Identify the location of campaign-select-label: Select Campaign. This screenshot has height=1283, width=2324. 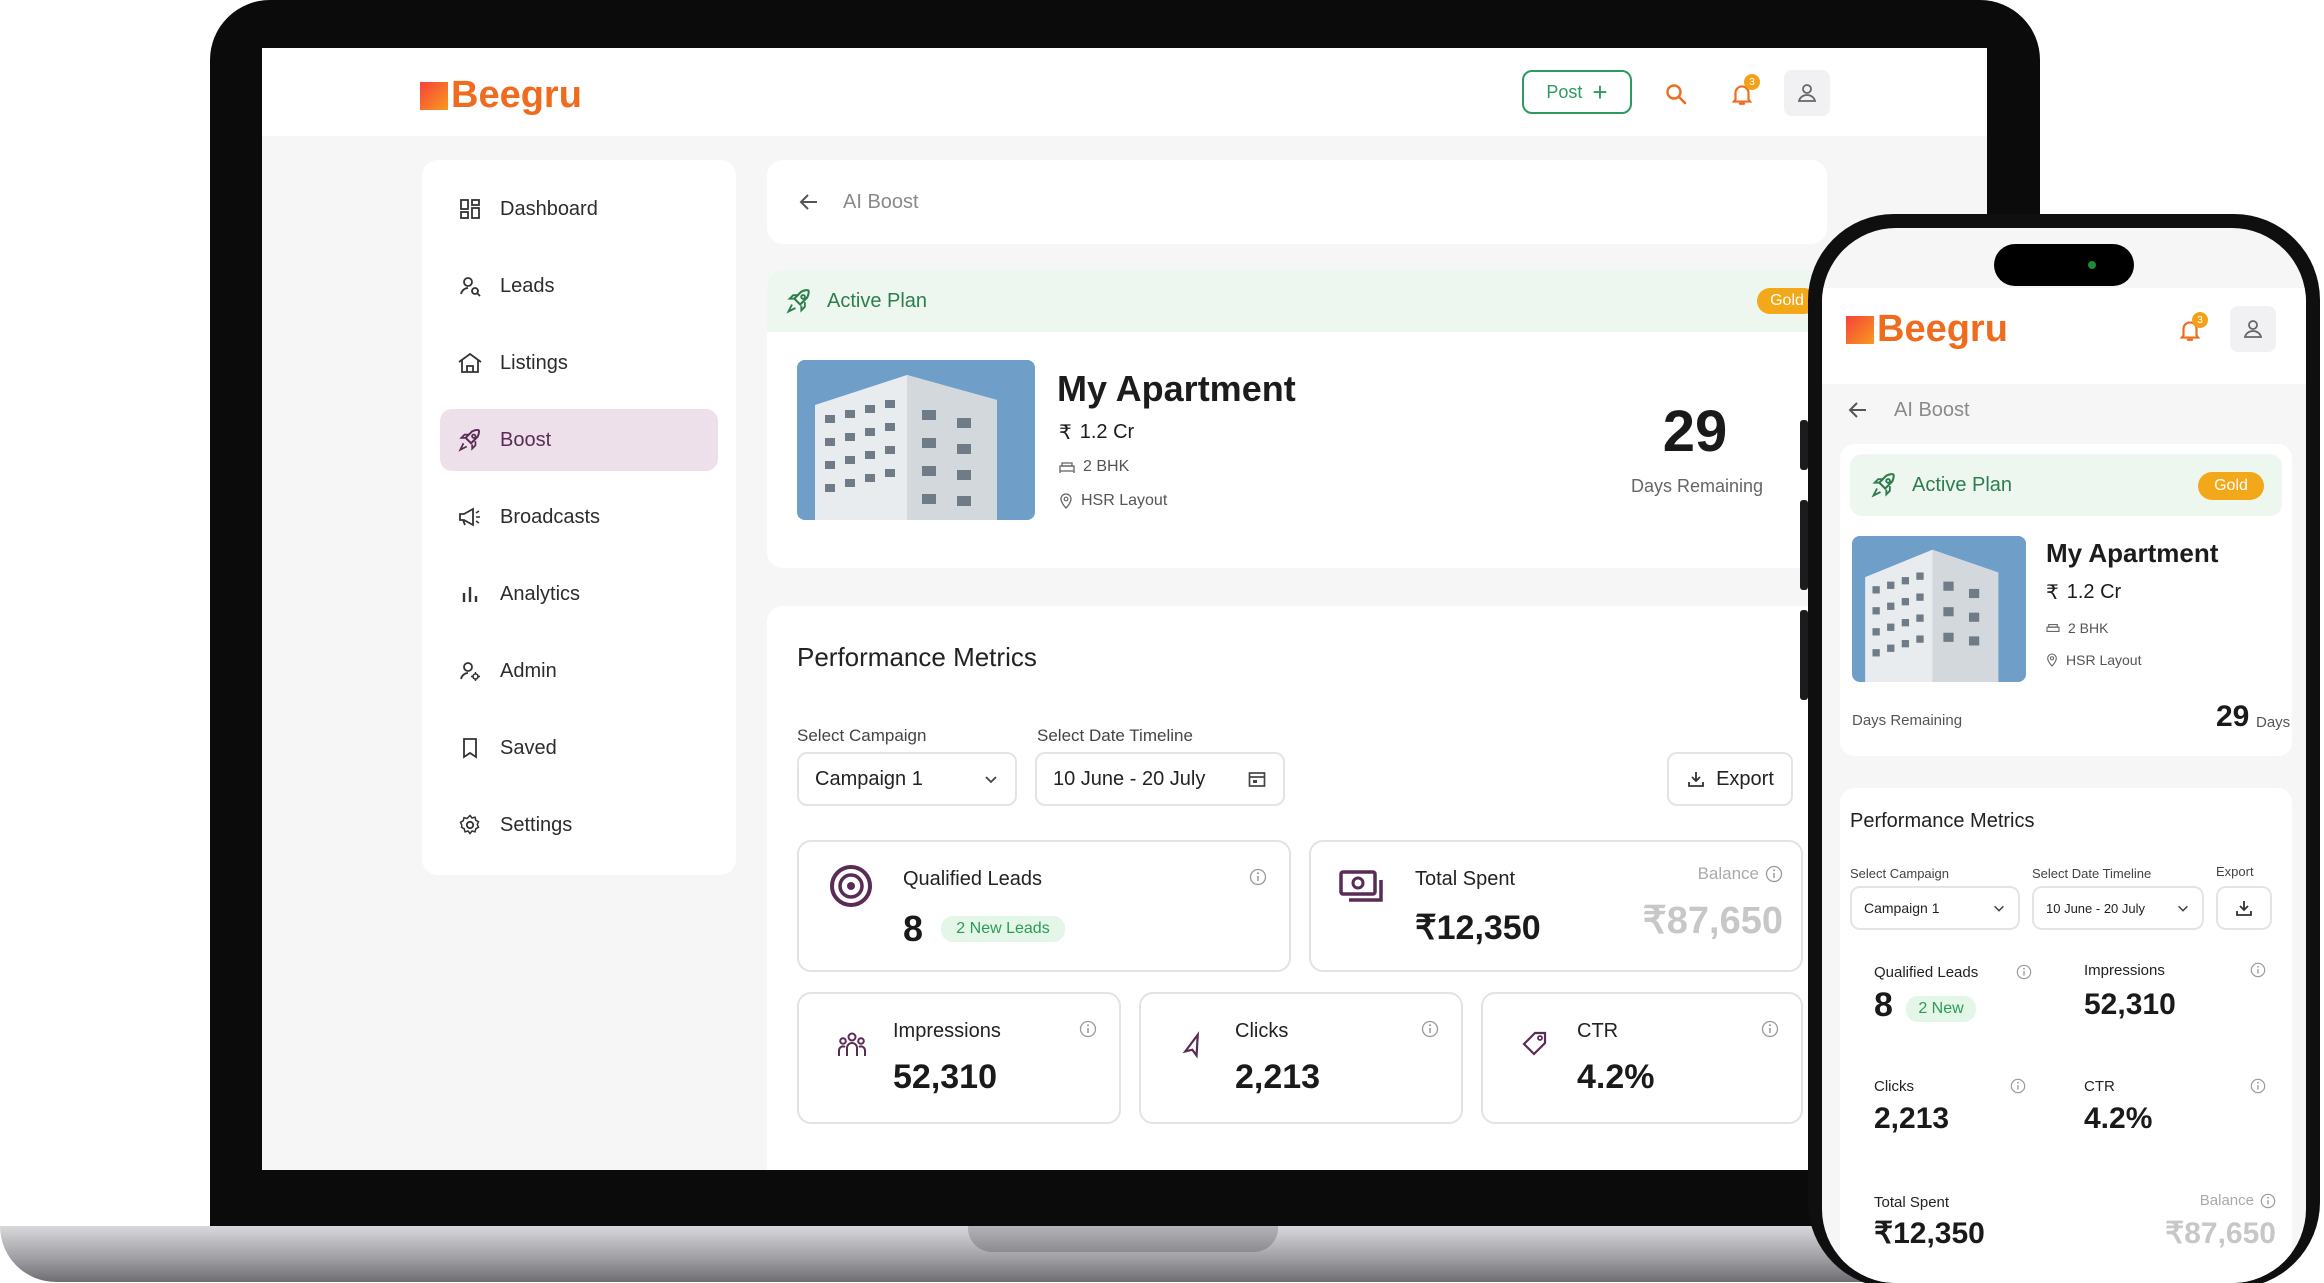
(1899, 873).